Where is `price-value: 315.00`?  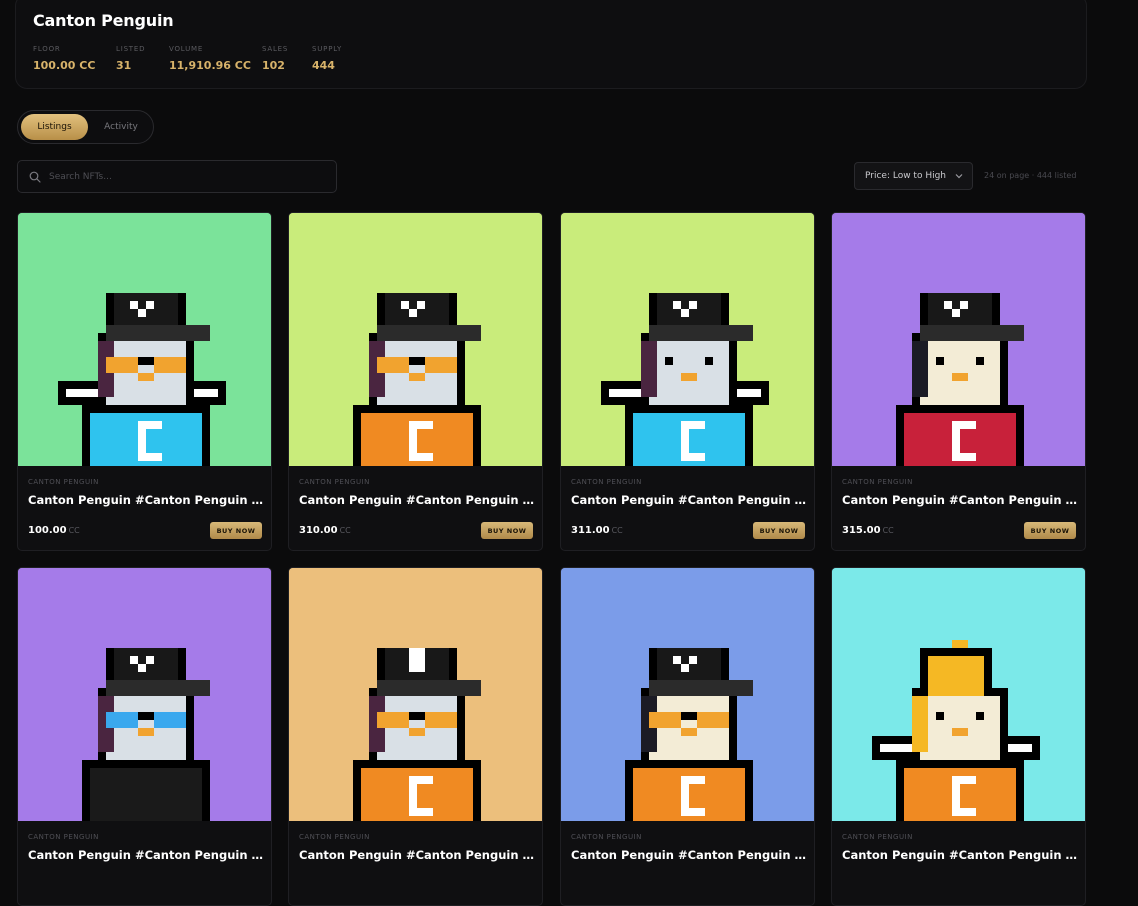
price-value: 315.00 is located at coordinates (861, 530).